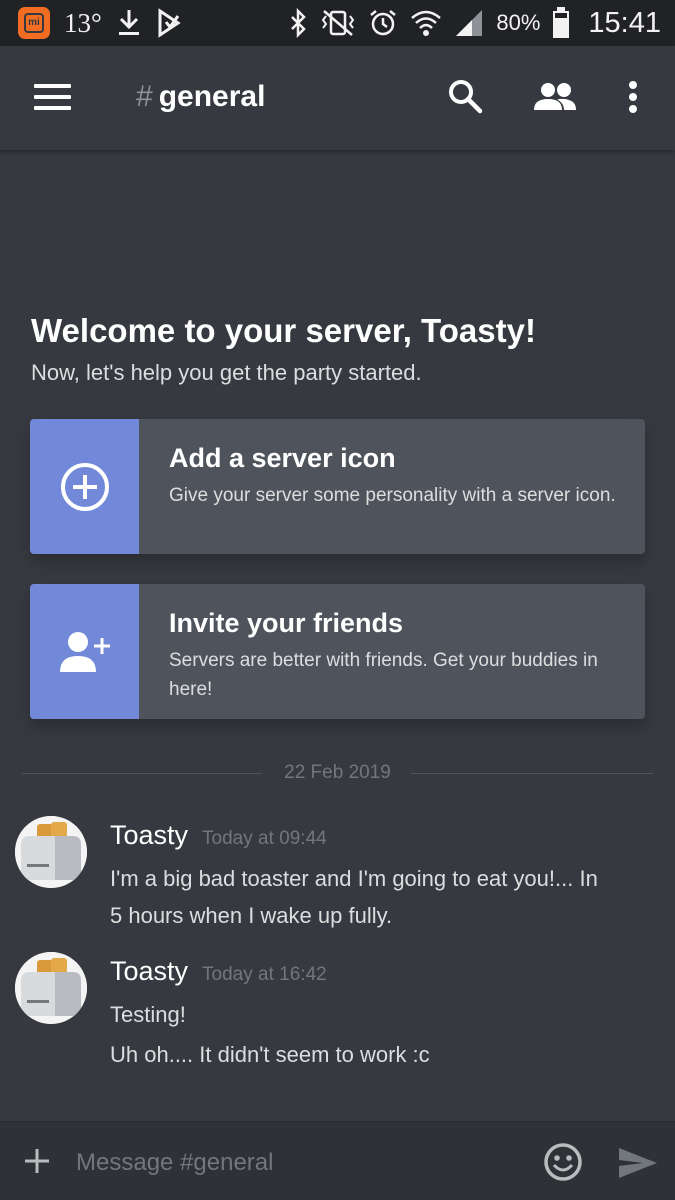 The width and height of the screenshot is (675, 1200). I want to click on battery-icon, so click(561, 22).